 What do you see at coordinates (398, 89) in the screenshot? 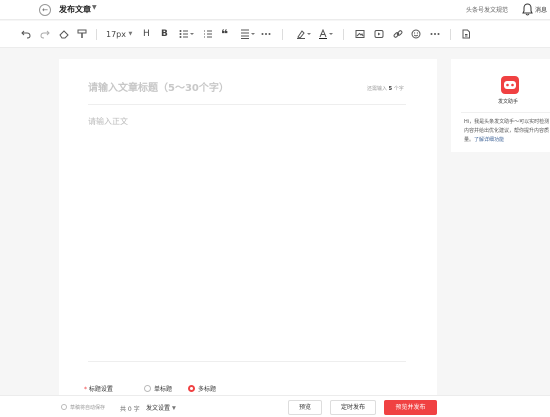
I see `char-hint-suffix: 个字` at bounding box center [398, 89].